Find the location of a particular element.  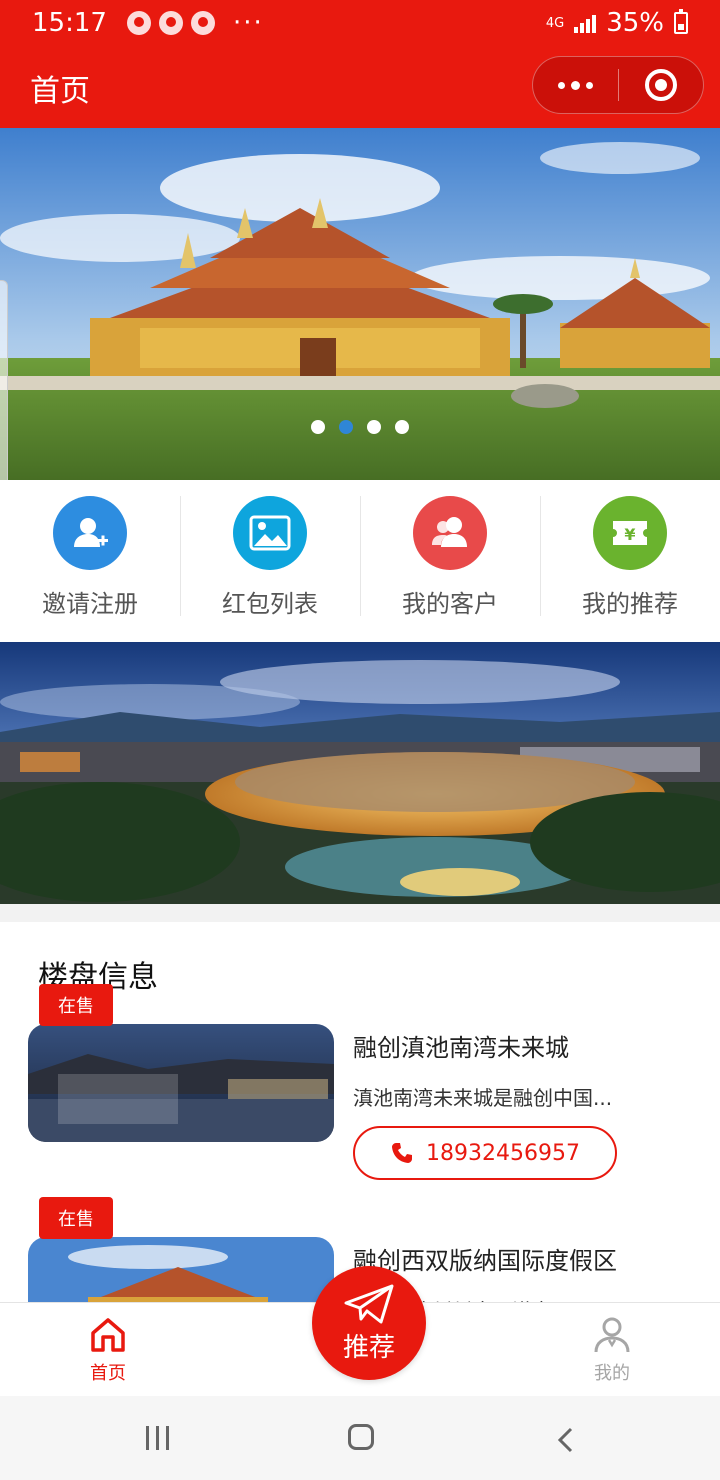

recommend-button: 推荐 is located at coordinates (369, 1323).